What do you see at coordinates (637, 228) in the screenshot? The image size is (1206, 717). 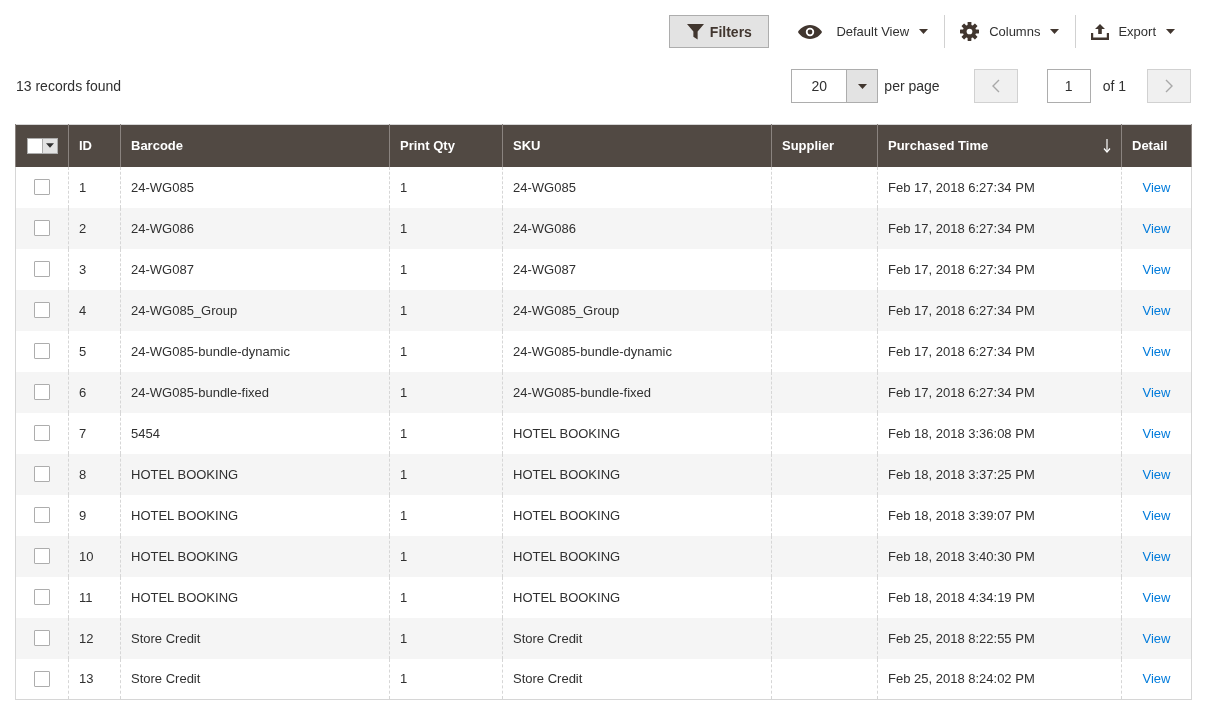 I see `table-cell: 24-WG086` at bounding box center [637, 228].